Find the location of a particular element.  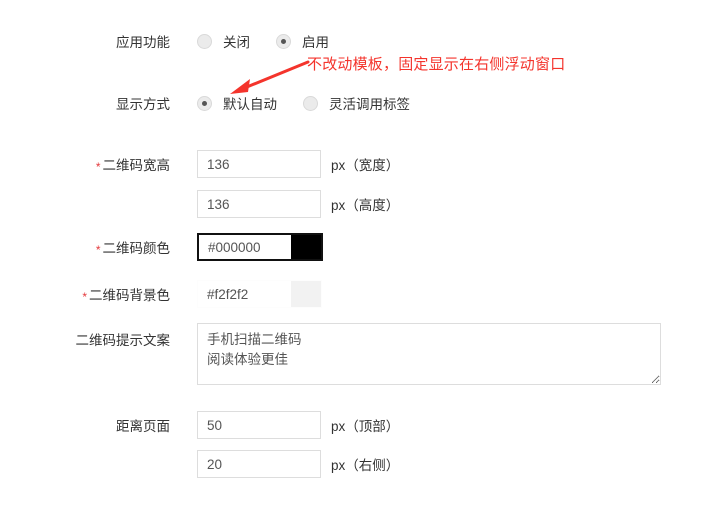

radio-group-display-mode: 默认自动 灵活调用标签 is located at coordinates (316, 103).